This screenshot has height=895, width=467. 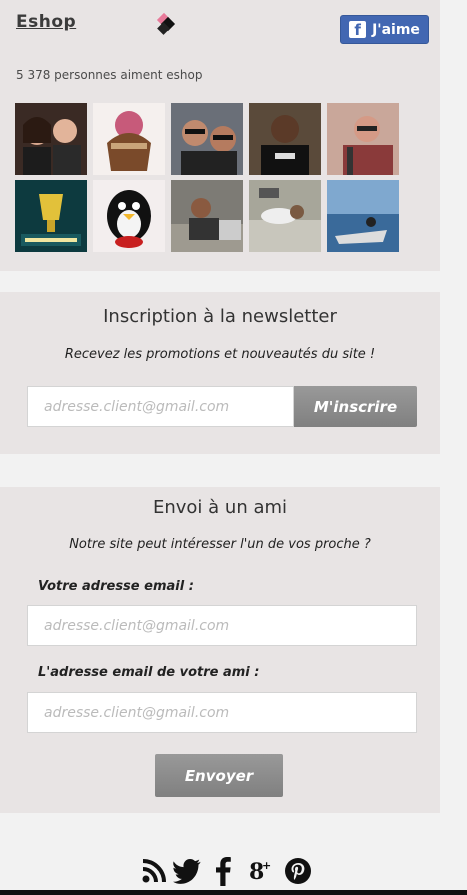 What do you see at coordinates (233, 892) in the screenshot?
I see `page-bottom-border` at bounding box center [233, 892].